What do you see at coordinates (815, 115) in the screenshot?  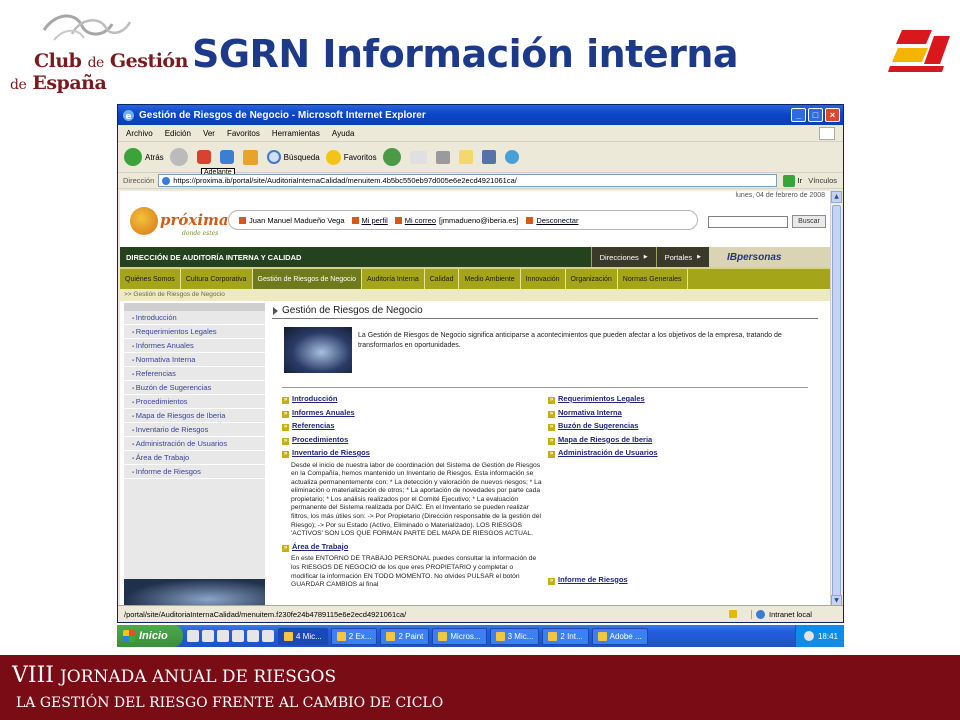 I see `maximize-button: □` at bounding box center [815, 115].